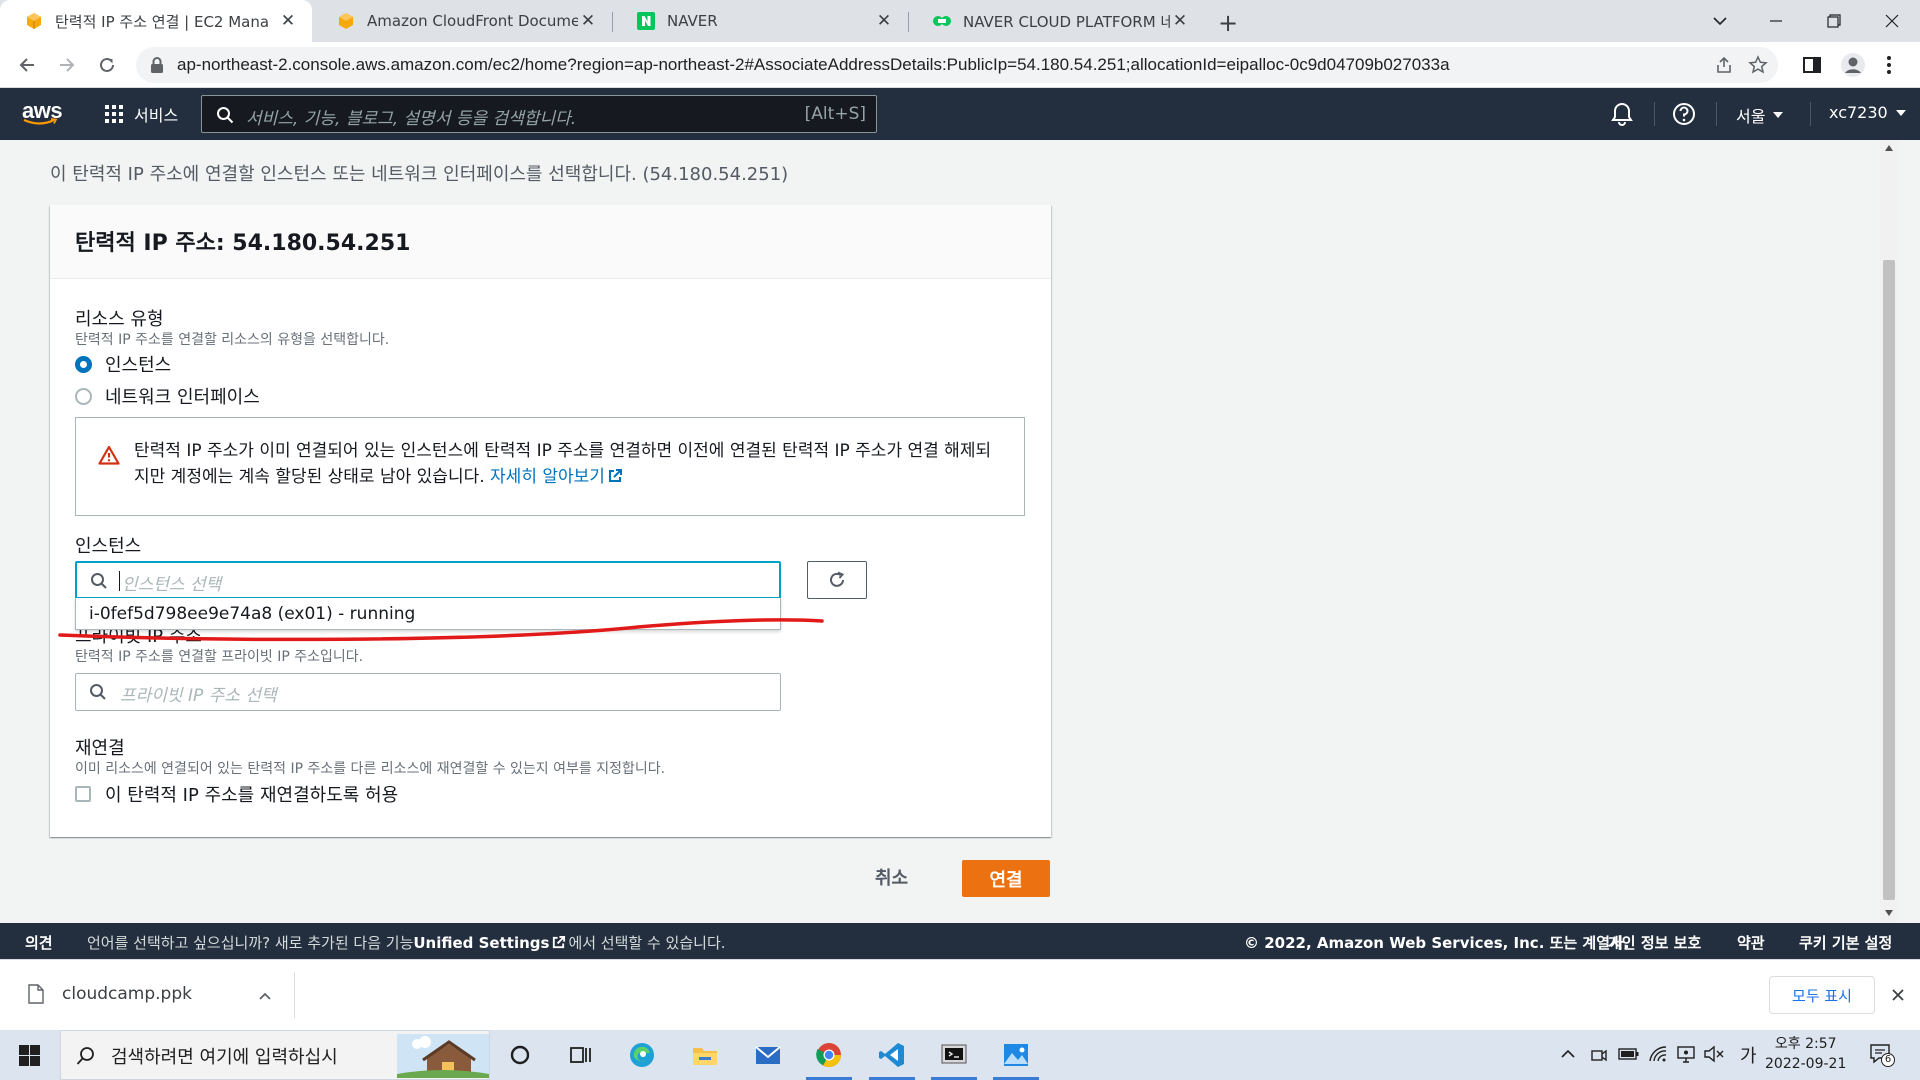 The width and height of the screenshot is (1920, 1080). Describe the element at coordinates (1889, 580) in the screenshot. I see `scrollbar-thumb` at that location.